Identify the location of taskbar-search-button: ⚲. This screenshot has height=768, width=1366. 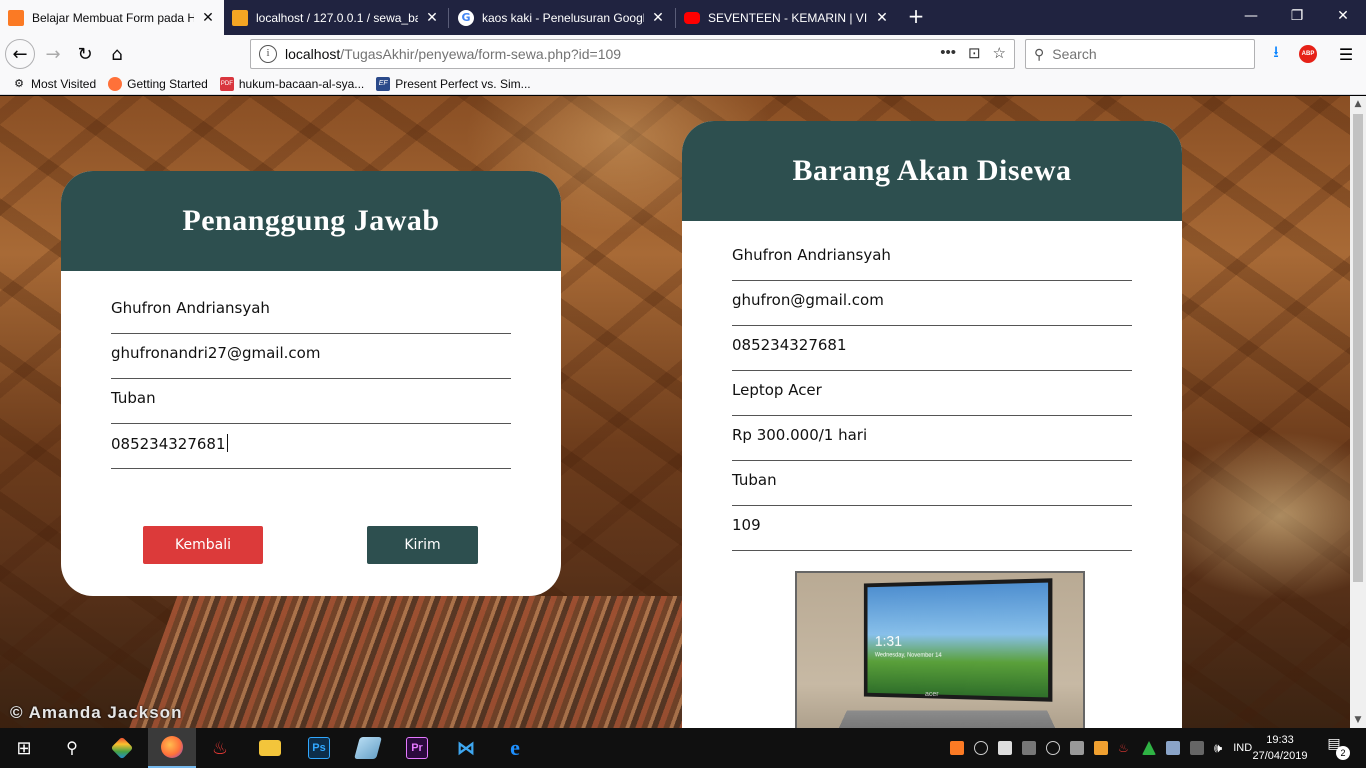
(72, 748).